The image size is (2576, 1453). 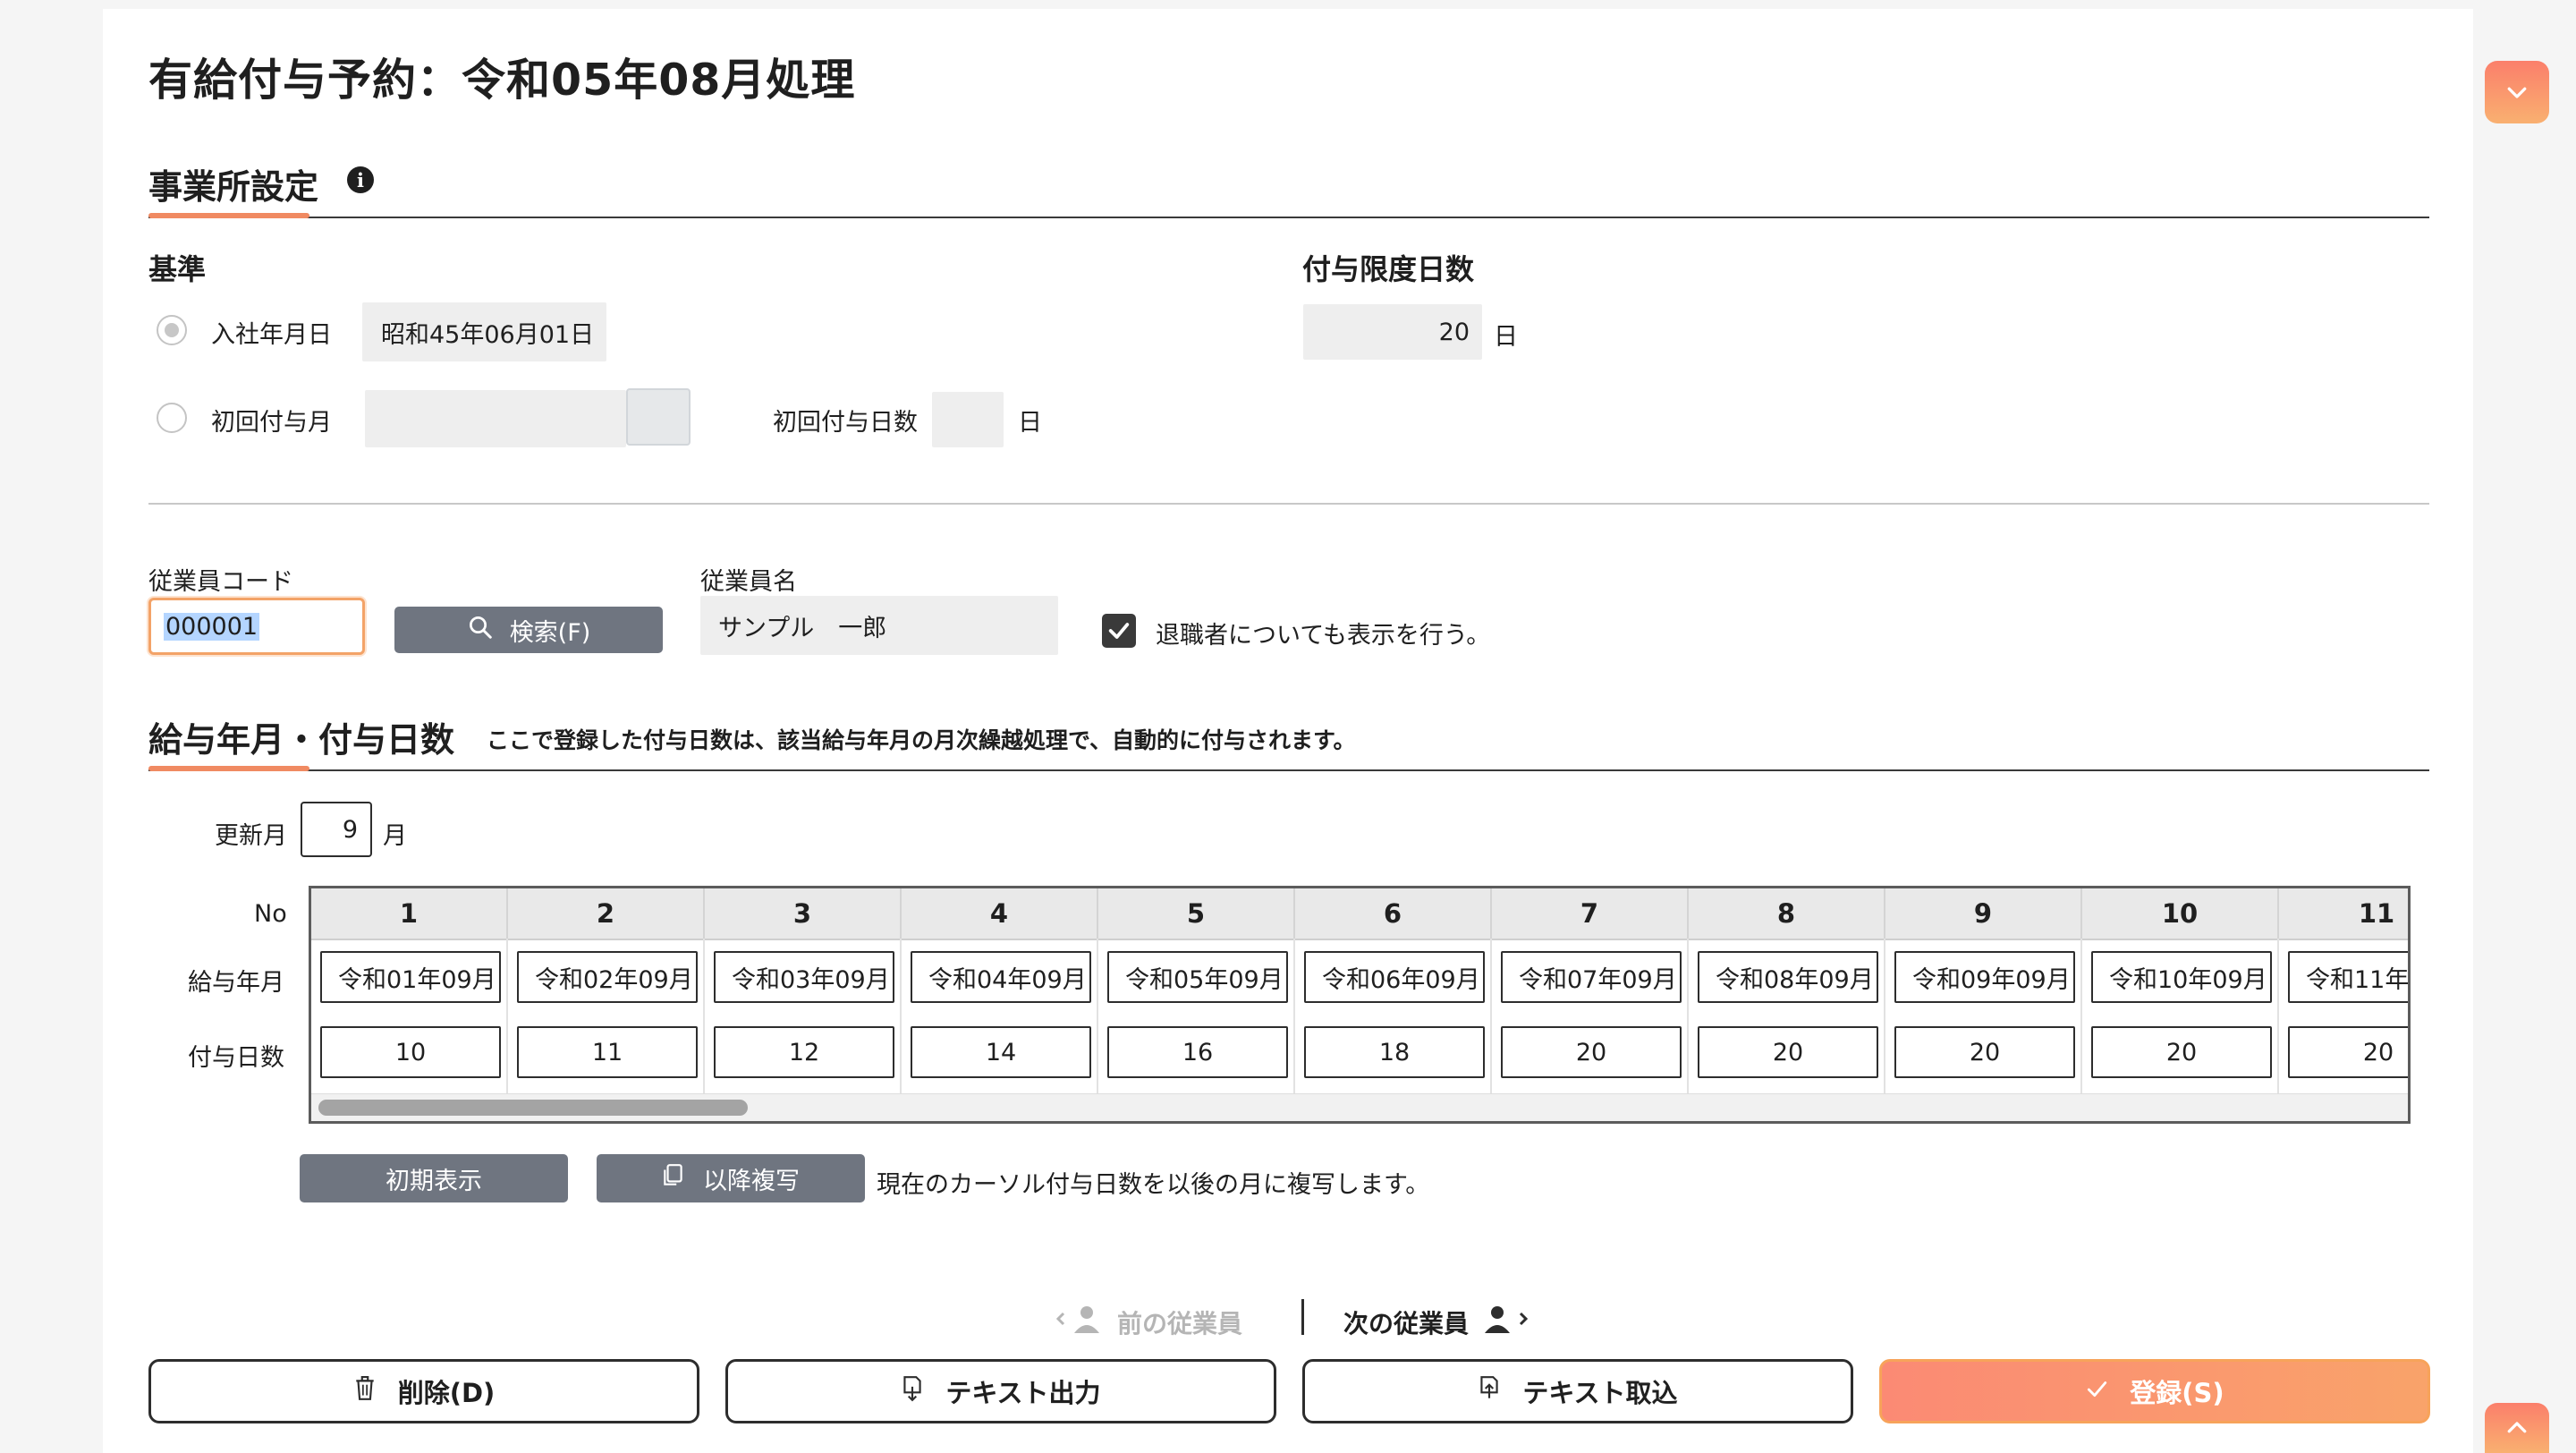 What do you see at coordinates (1000, 913) in the screenshot?
I see `column-header-4: 4` at bounding box center [1000, 913].